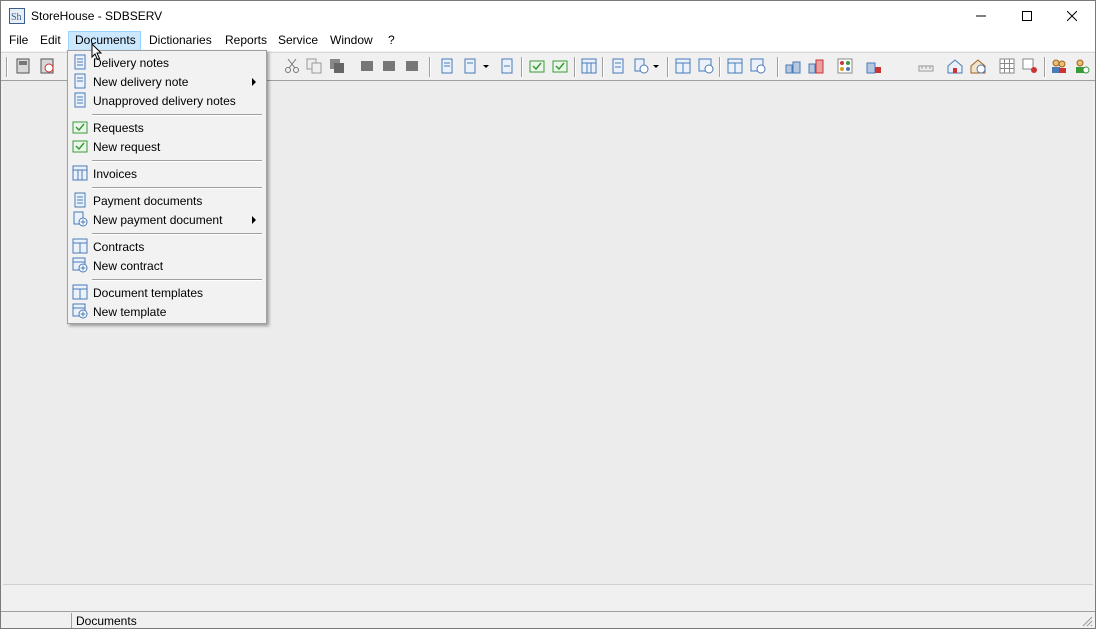 The height and width of the screenshot is (629, 1096). I want to click on menu-item-new-payment-document: New payment document, so click(166, 219).